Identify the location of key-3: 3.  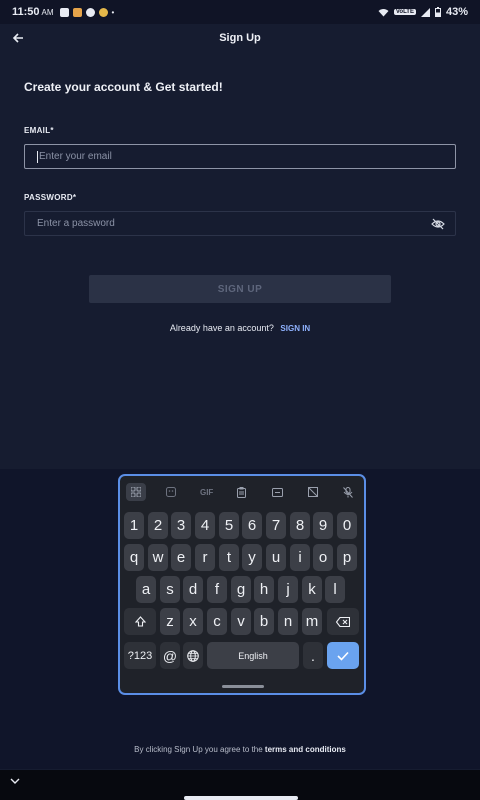
(181, 525).